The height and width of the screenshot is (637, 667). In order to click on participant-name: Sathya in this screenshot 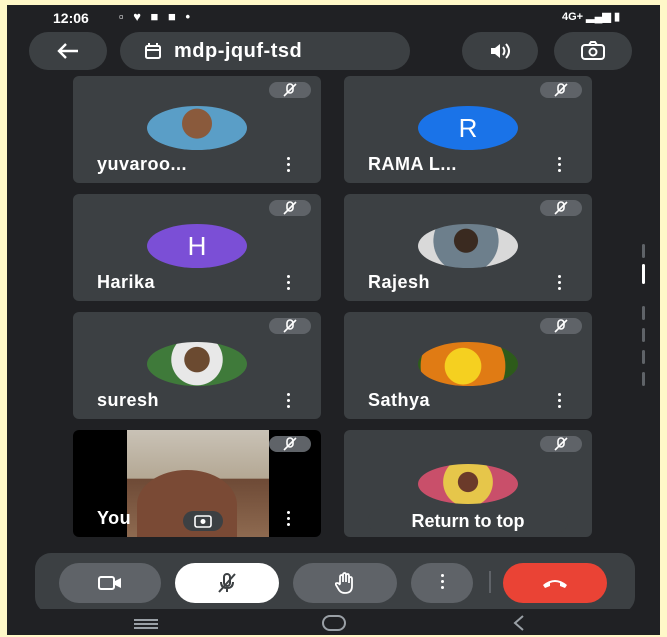, I will do `click(399, 400)`.